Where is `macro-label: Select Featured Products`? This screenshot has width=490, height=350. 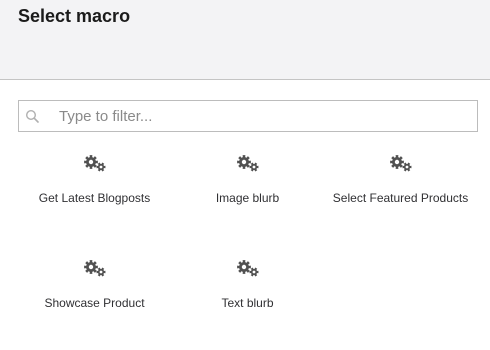 macro-label: Select Featured Products is located at coordinates (400, 198).